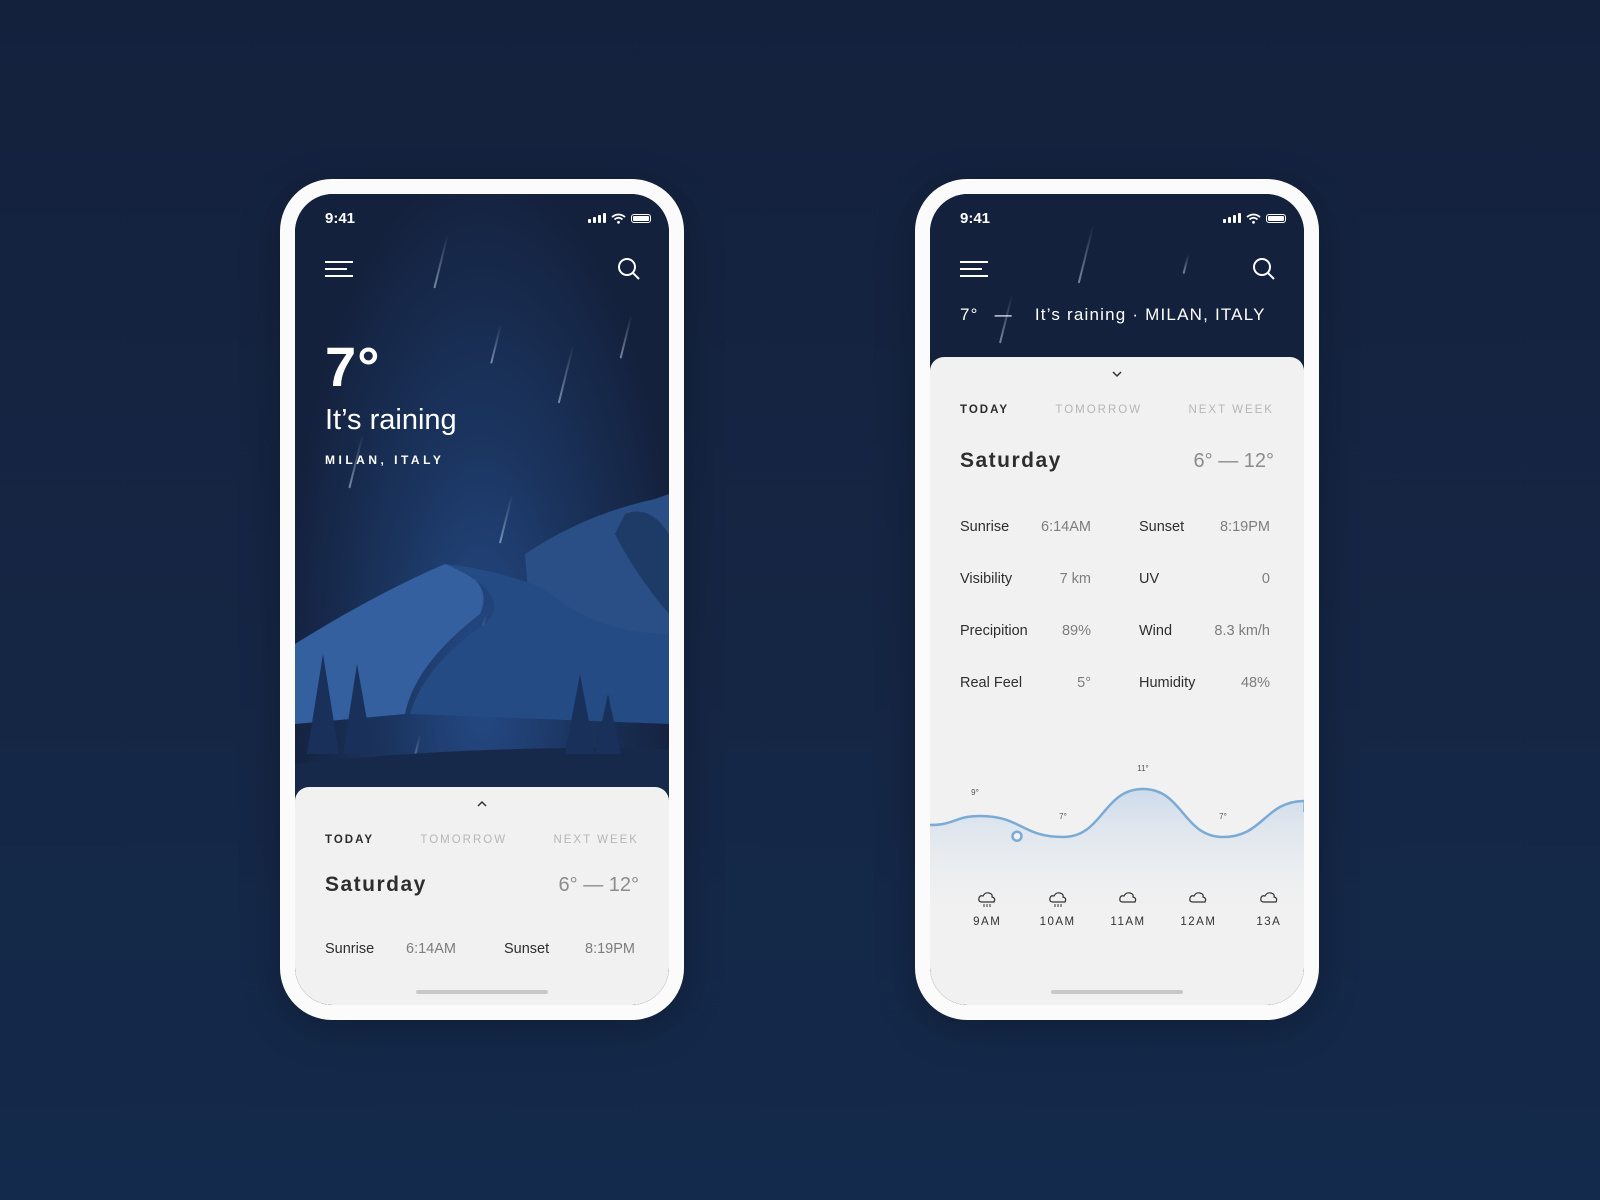 This screenshot has width=1600, height=1200. I want to click on hourly-item: 9AM, so click(987, 909).